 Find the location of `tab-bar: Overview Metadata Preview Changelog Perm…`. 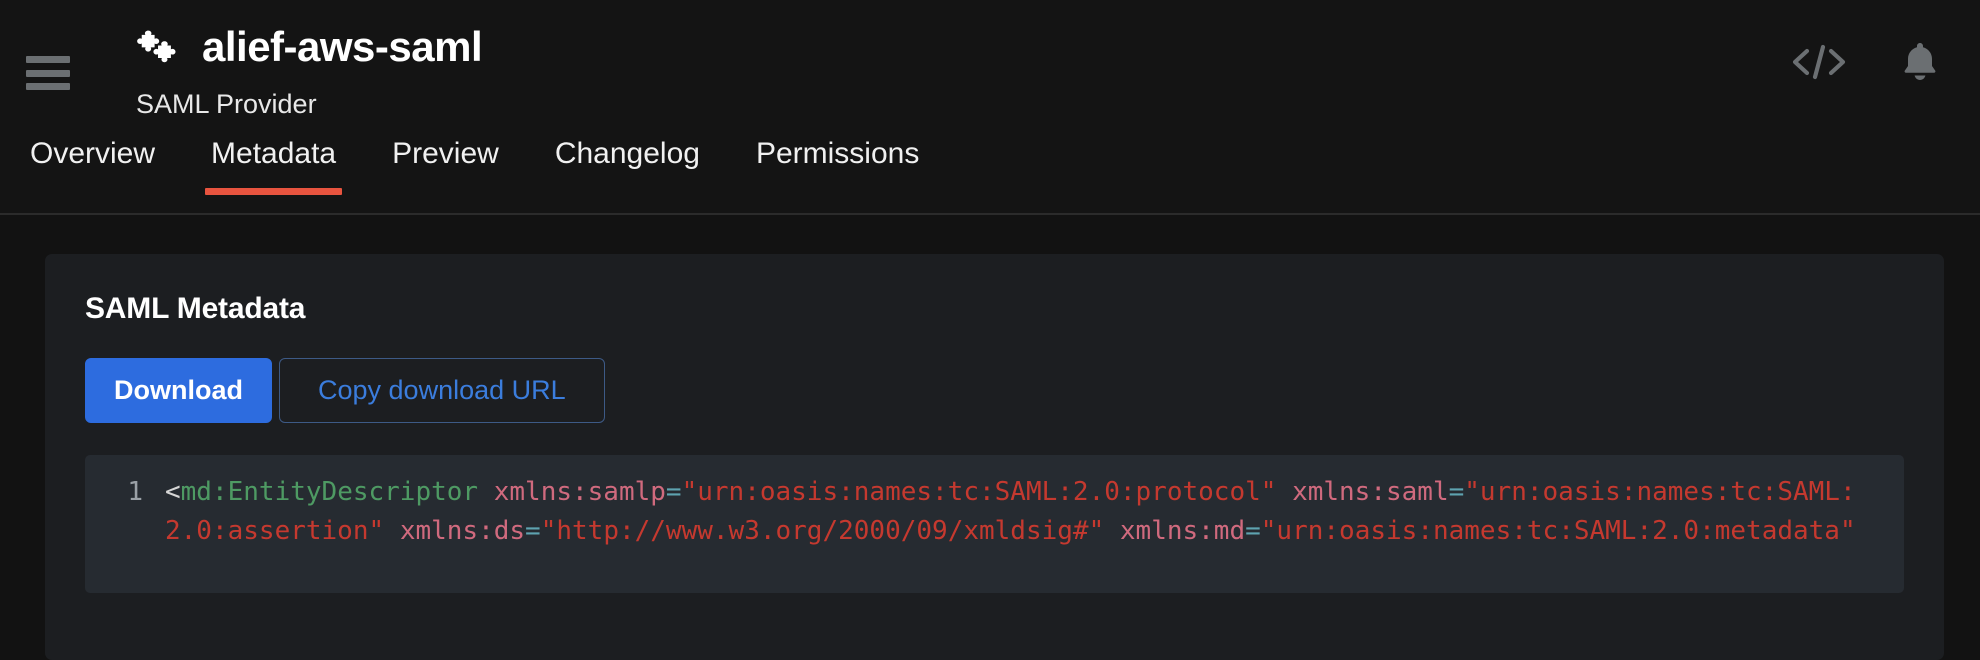

tab-bar: Overview Metadata Preview Changelog Perm… is located at coordinates (990, 172).